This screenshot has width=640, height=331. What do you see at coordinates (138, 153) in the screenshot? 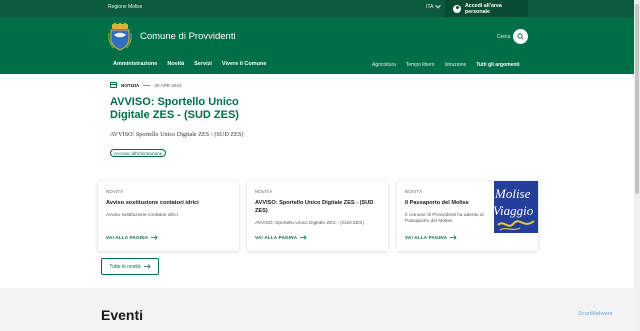
I see `topic-chip: Accesso all'informazione` at bounding box center [138, 153].